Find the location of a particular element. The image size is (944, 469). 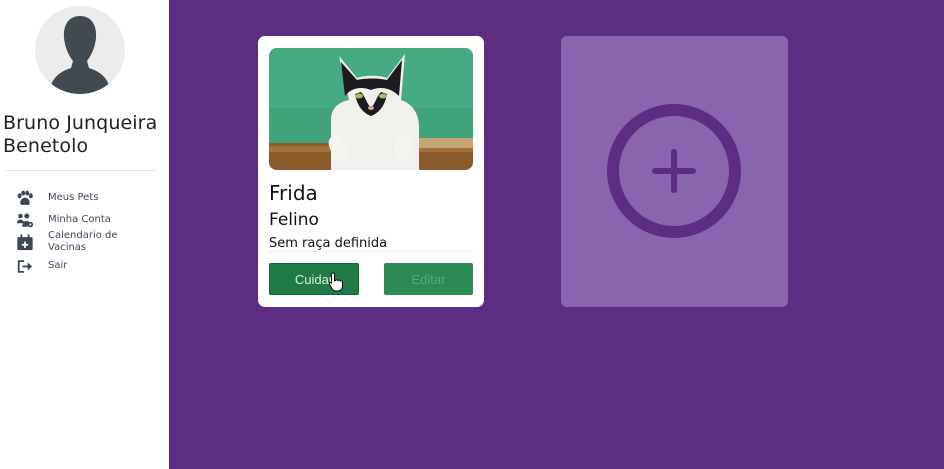

user-silhouette-icon is located at coordinates (80, 50).